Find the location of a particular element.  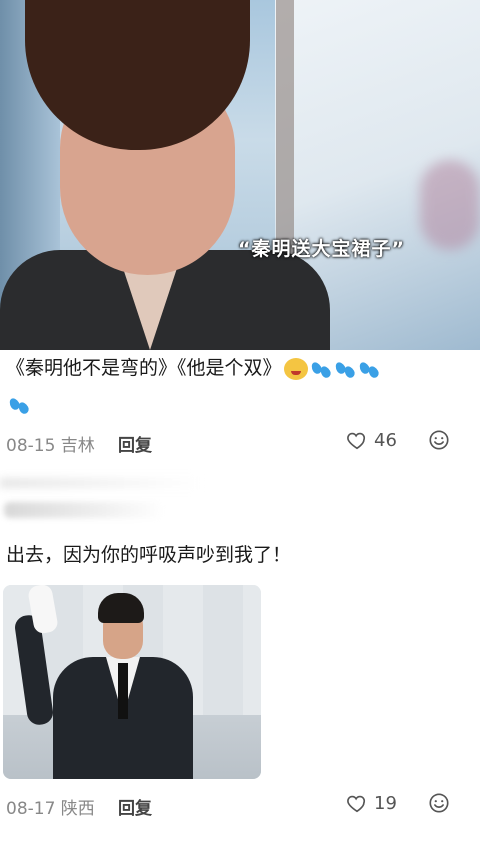

comment-meta-1: 08-15 吉林 回复 46 is located at coordinates (240, 442).